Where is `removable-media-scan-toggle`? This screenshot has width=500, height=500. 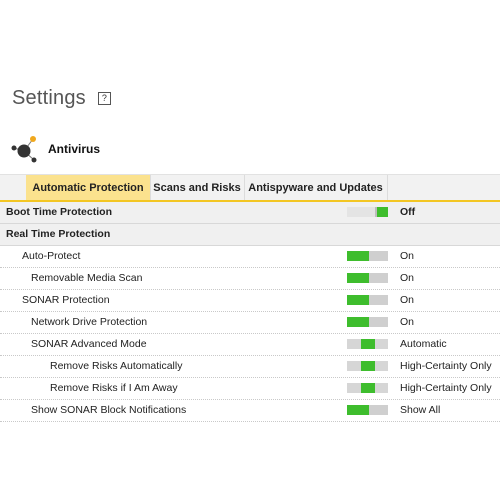 removable-media-scan-toggle is located at coordinates (367, 278).